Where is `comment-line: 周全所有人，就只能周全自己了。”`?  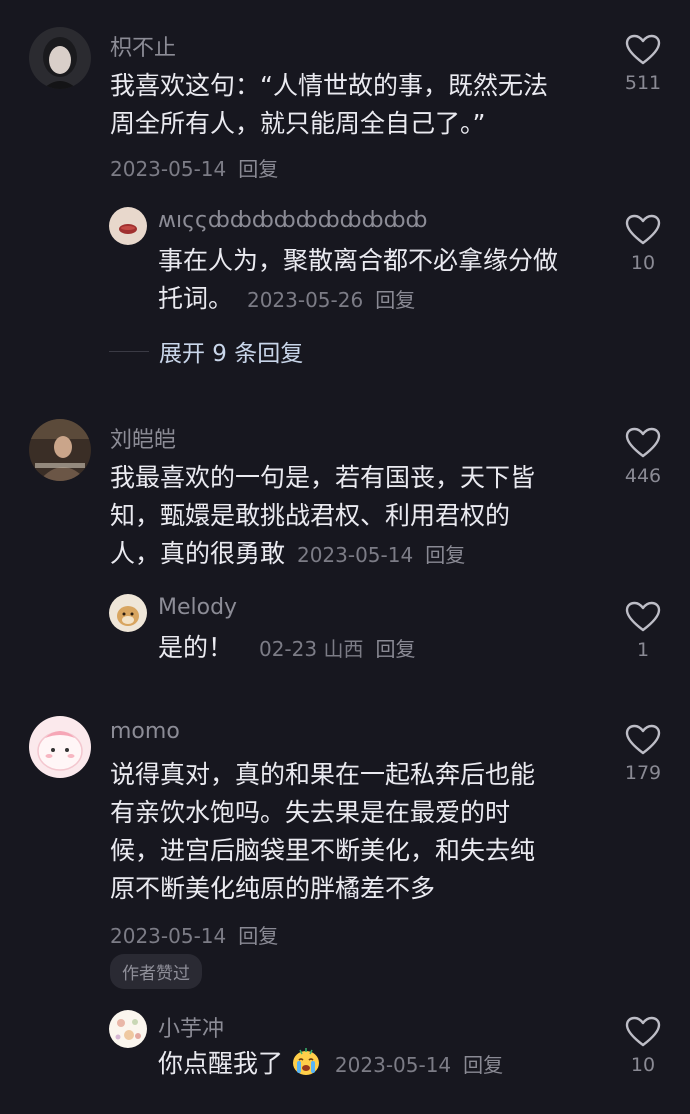 comment-line: 周全所有人，就只能周全自己了。” is located at coordinates (298, 123).